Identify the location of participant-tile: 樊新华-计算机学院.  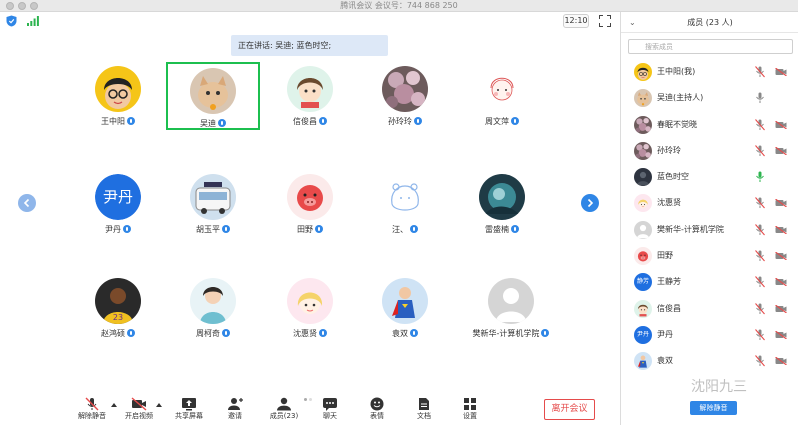
(511, 308).